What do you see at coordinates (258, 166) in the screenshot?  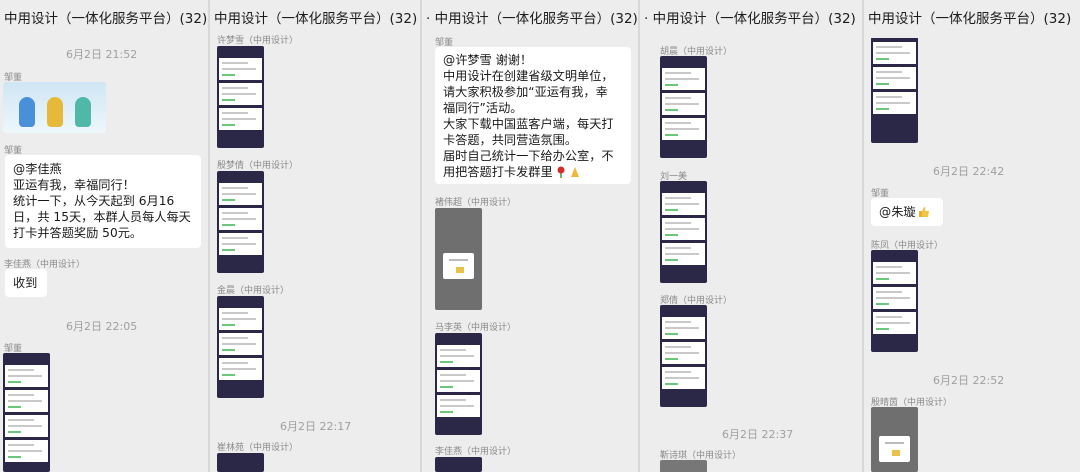 I see `sender-name: 殷梦倩（中用设计）` at bounding box center [258, 166].